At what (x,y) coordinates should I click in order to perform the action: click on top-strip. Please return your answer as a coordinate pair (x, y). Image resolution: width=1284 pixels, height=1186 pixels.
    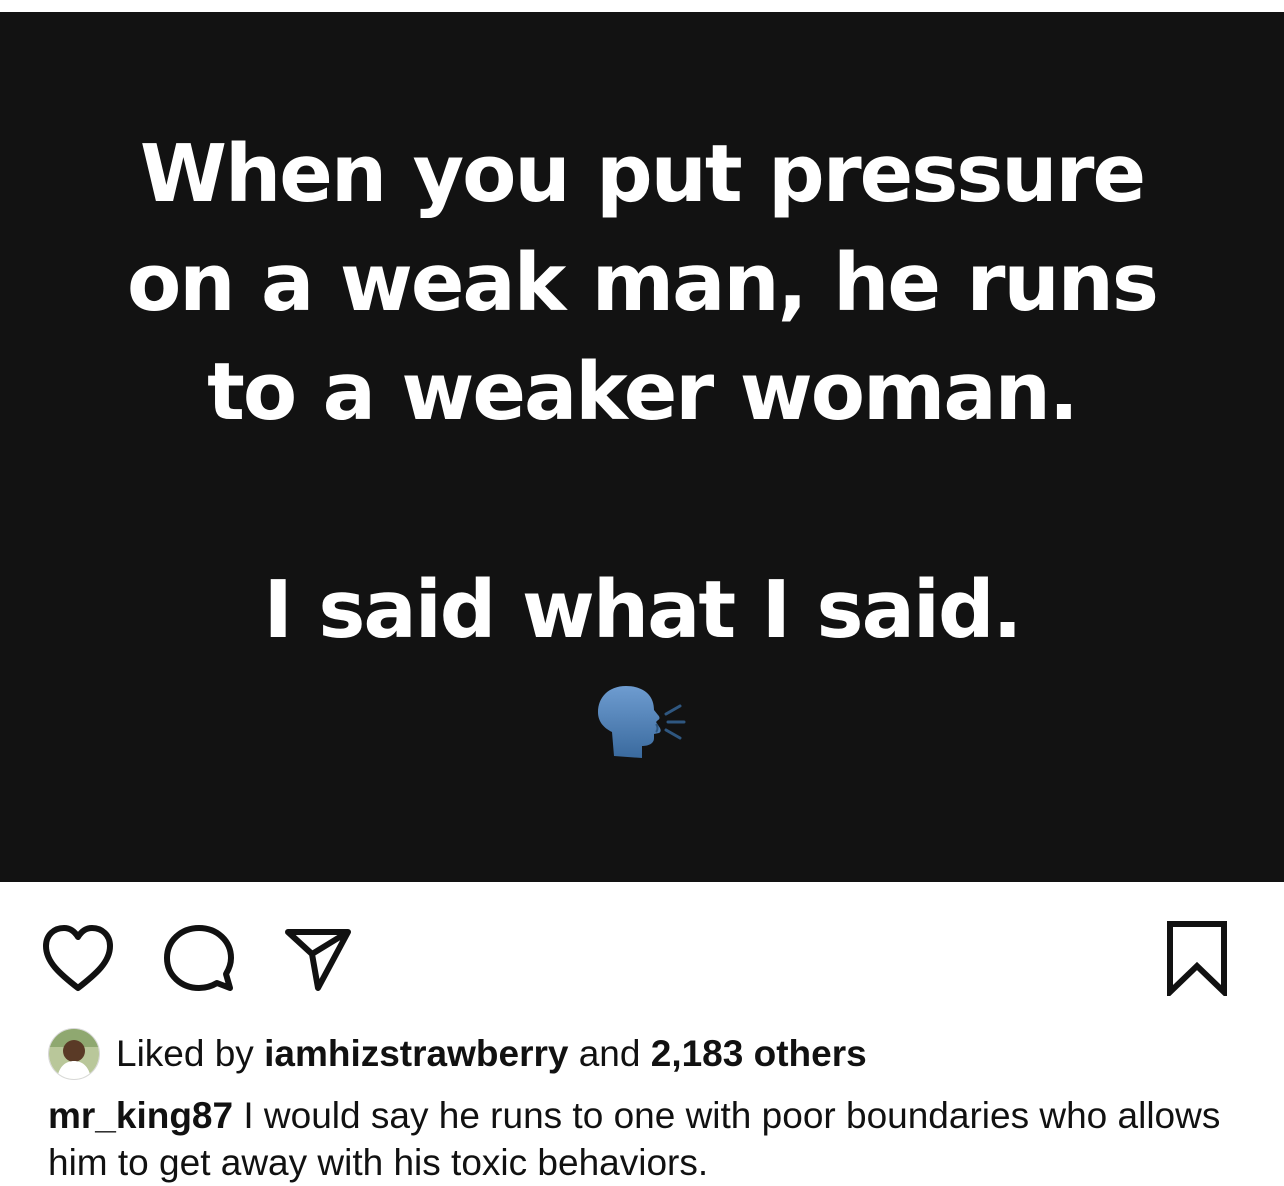
    Looking at the image, I should click on (642, 6).